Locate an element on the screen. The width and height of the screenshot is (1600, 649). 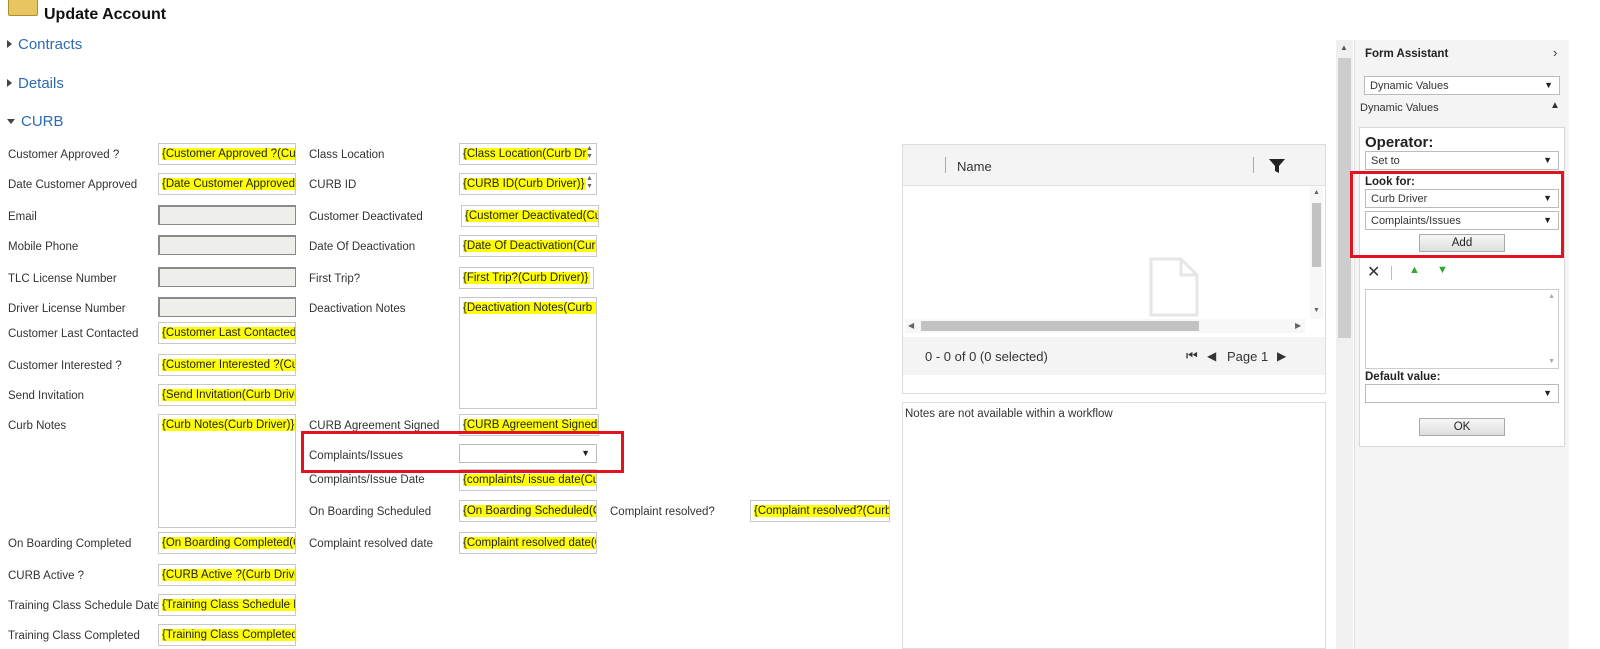
field-input: {Customer Deactivated(Cur is located at coordinates (530, 216).